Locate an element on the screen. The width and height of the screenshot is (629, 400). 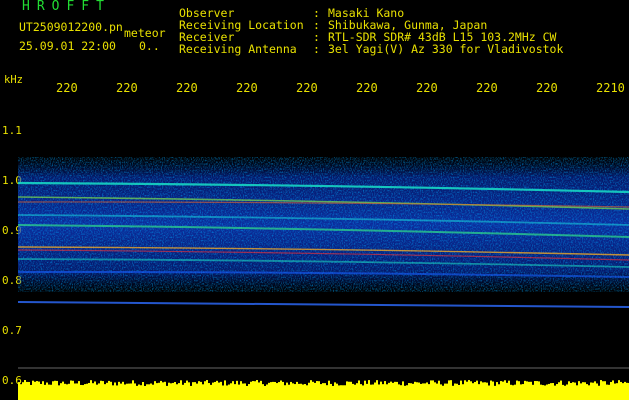
time-tick-label: 2205 is located at coordinates (307, 88).